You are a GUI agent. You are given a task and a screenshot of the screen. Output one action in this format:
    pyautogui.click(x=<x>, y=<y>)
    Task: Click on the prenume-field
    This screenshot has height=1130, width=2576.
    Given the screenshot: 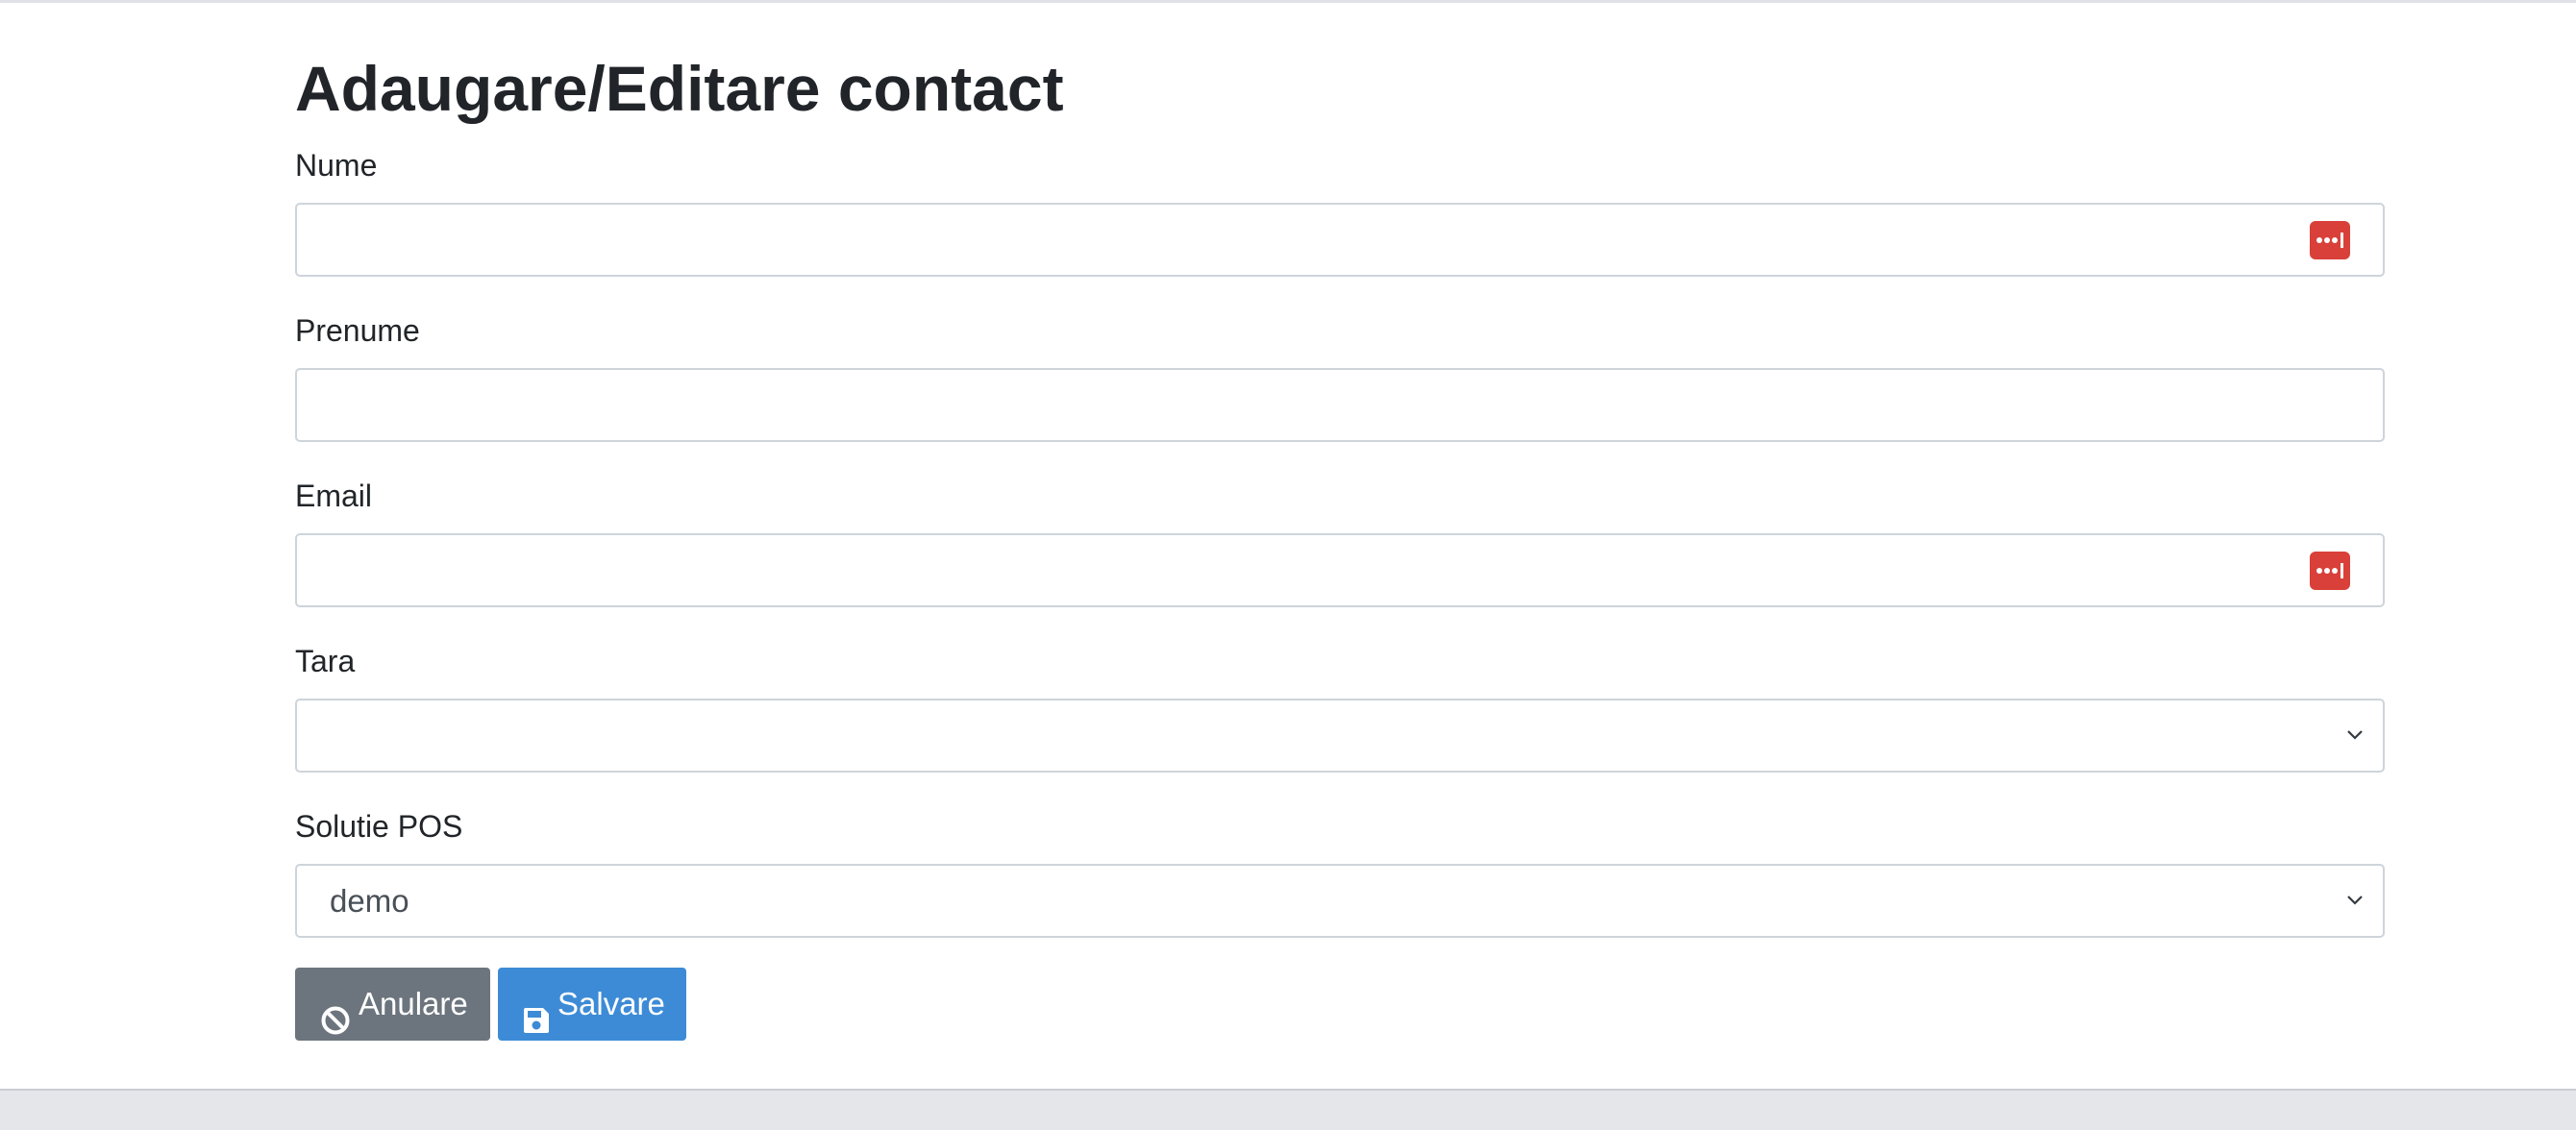 What is the action you would take?
    pyautogui.click(x=1340, y=405)
    